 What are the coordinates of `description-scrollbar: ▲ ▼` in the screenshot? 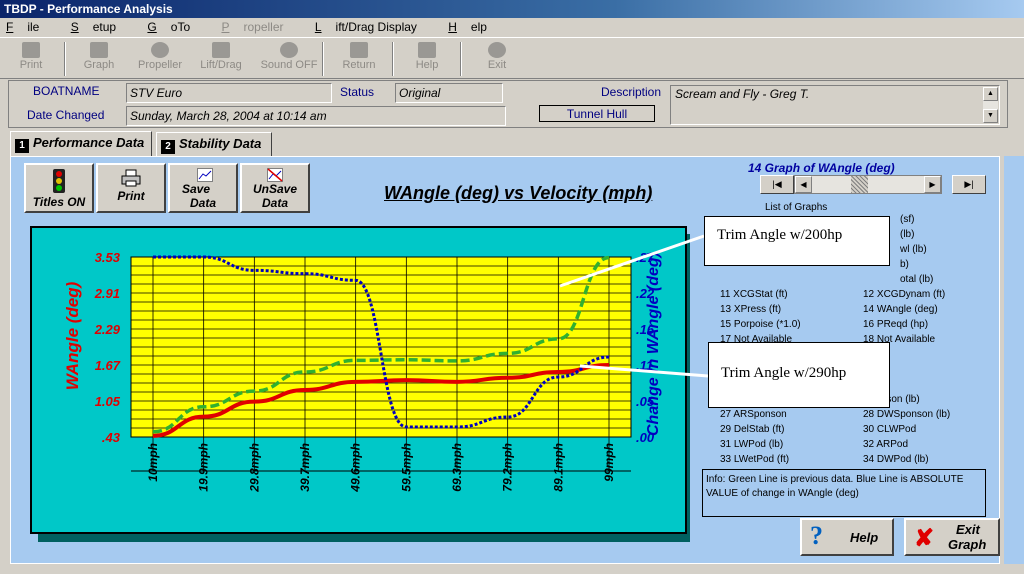 It's located at (990, 105).